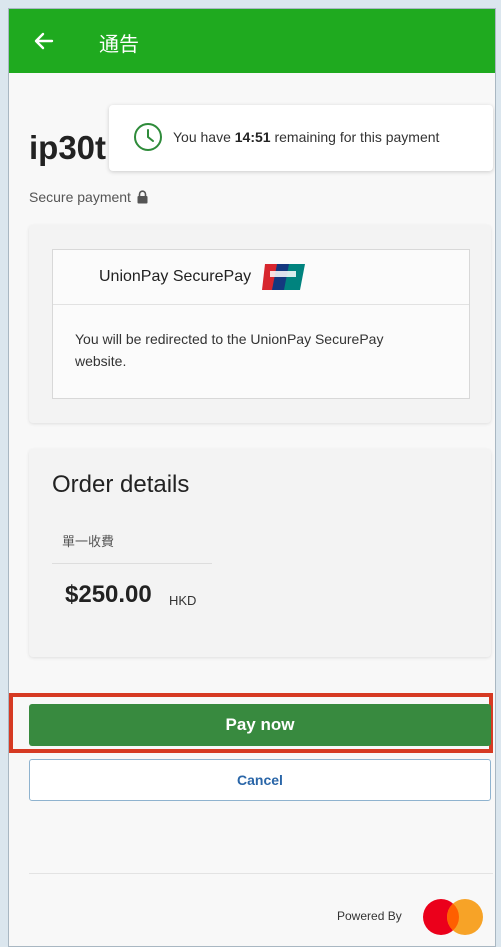 This screenshot has height=947, width=501. I want to click on merchant-name: ip30t, so click(68, 147).